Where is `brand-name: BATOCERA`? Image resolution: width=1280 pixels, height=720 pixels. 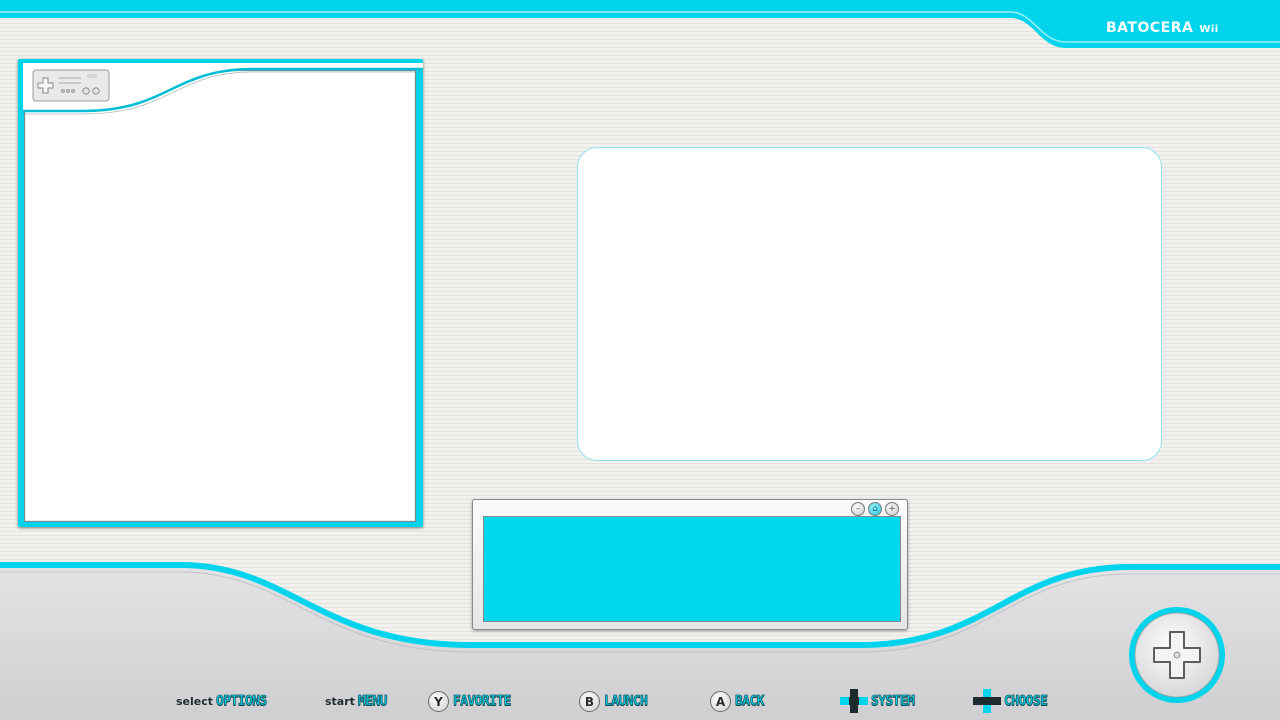 brand-name: BATOCERA is located at coordinates (1150, 28).